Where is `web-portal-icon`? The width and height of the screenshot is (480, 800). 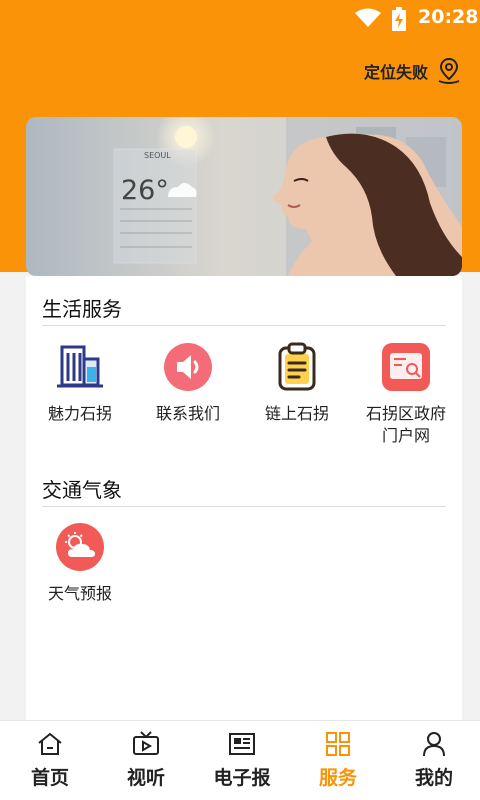 web-portal-icon is located at coordinates (406, 367).